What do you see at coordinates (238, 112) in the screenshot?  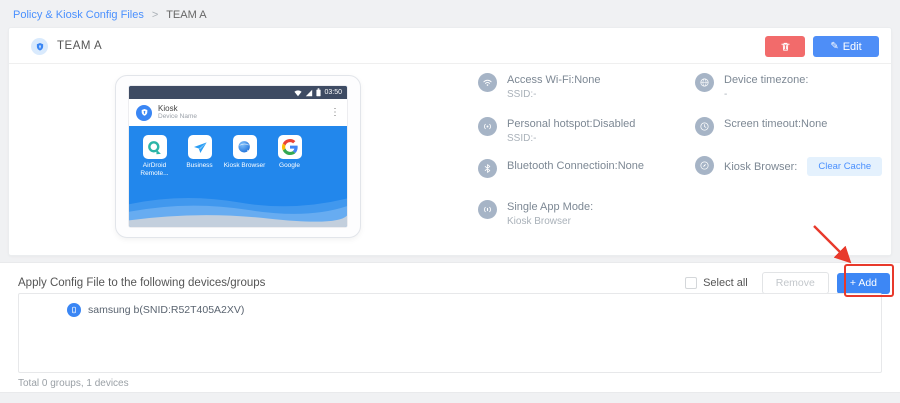 I see `kiosk-app-bar: Kiosk Device Name ⋮` at bounding box center [238, 112].